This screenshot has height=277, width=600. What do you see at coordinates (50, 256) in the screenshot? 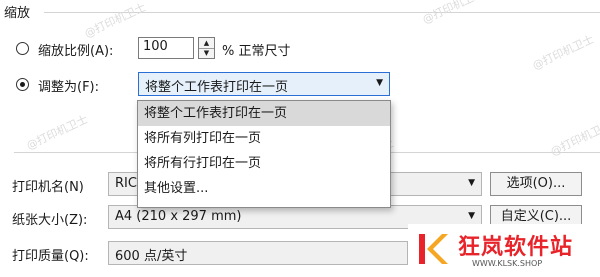
I see `print-quality-label: 打印质量(Q):` at bounding box center [50, 256].